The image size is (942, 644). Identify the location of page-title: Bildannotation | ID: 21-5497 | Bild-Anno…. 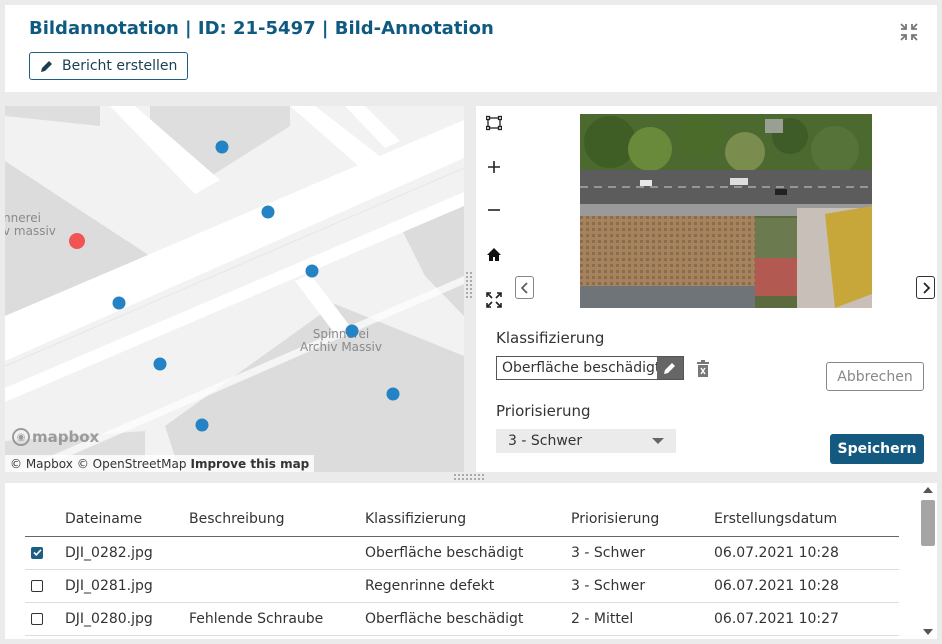
(261, 28).